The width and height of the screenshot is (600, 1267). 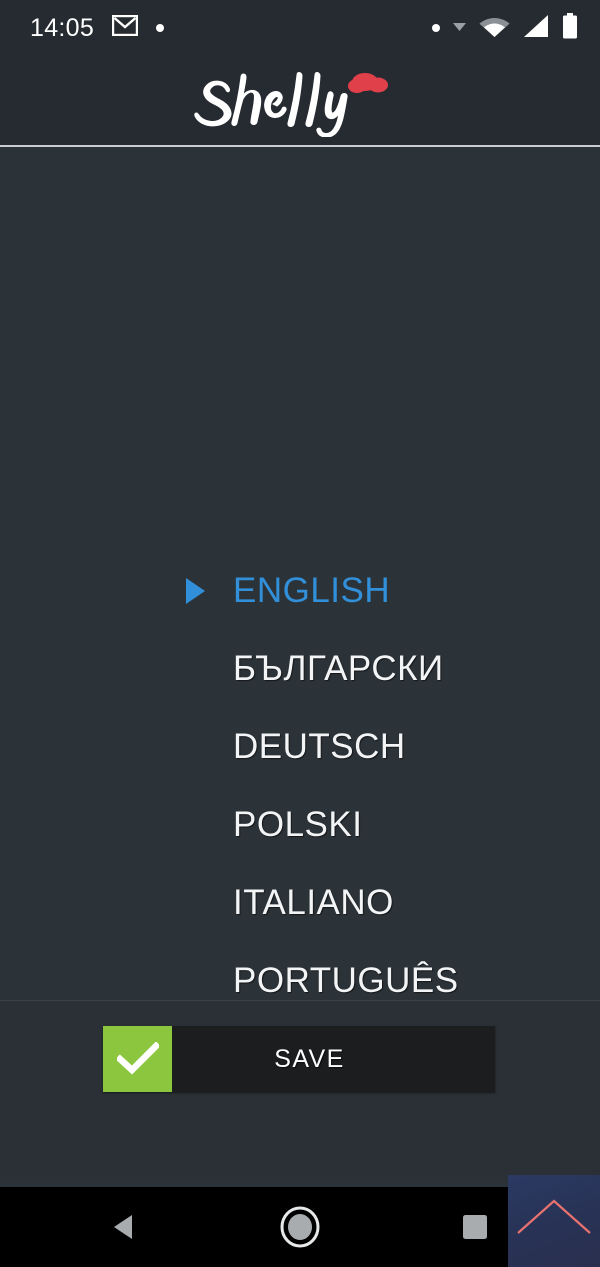 I want to click on status-dot-icon, so click(x=436, y=28).